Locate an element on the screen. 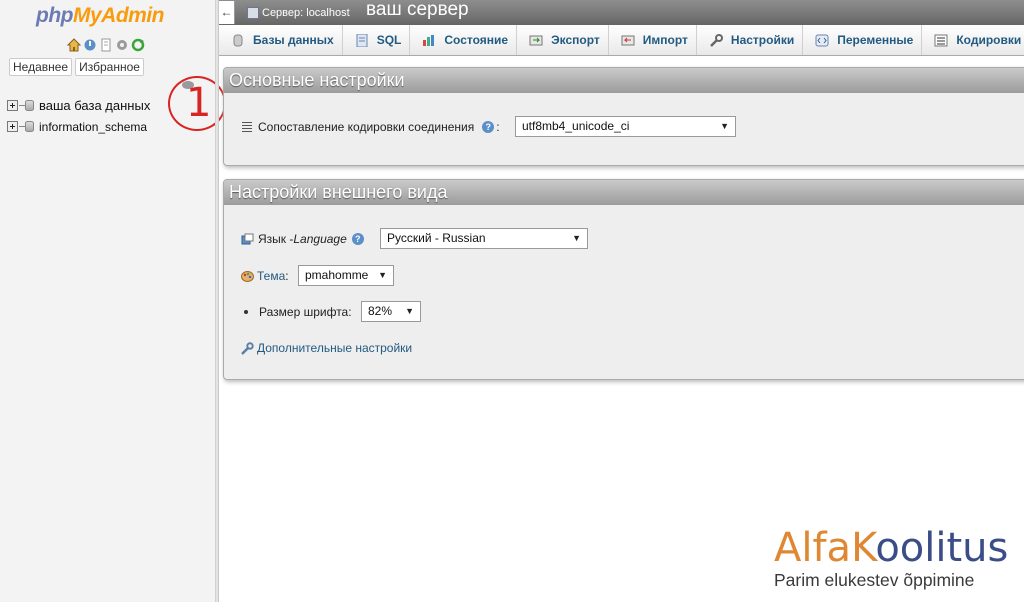  language-select: Русский - Russian ▼ is located at coordinates (484, 238).